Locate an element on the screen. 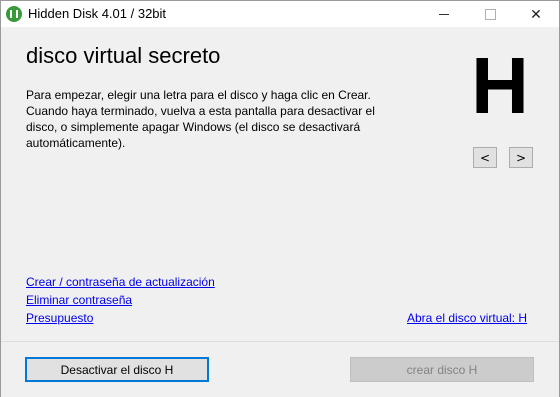  delete-password-link: Eliminar contraseña is located at coordinates (79, 300).